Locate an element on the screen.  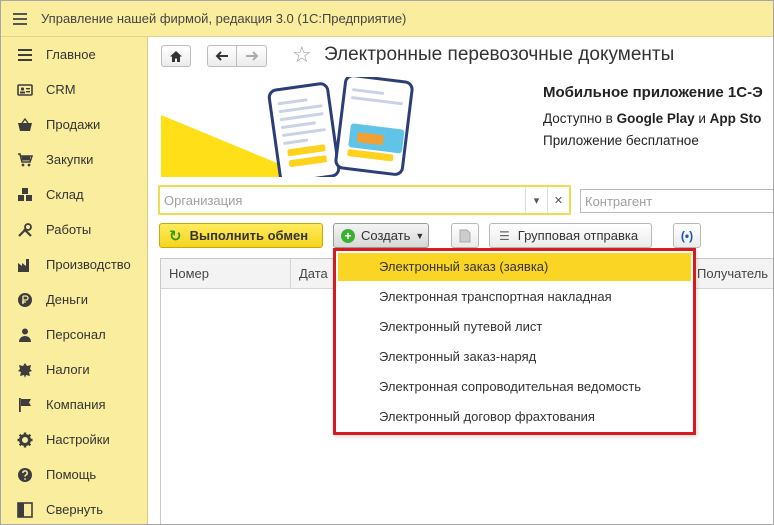
chevron-down-icon: ▾ is located at coordinates (536, 200).